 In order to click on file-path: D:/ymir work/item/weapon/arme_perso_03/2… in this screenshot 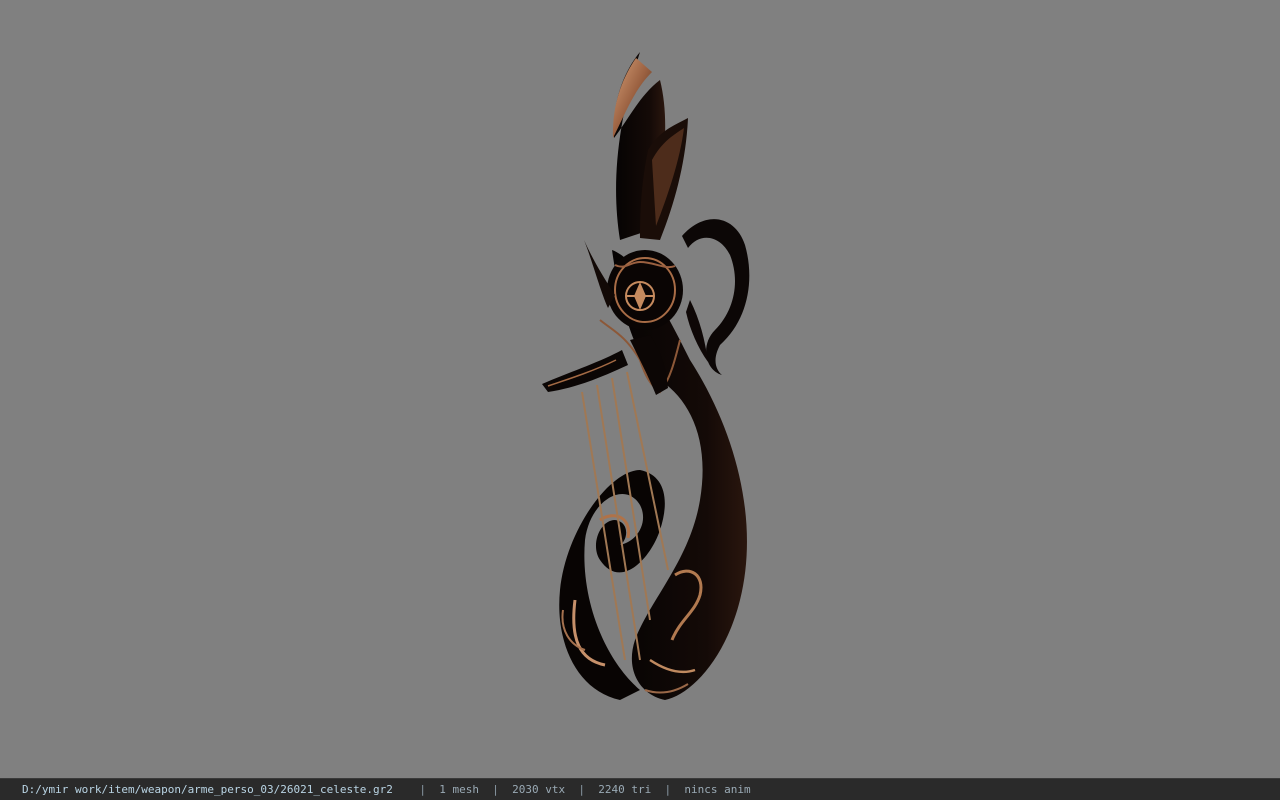, I will do `click(207, 789)`.